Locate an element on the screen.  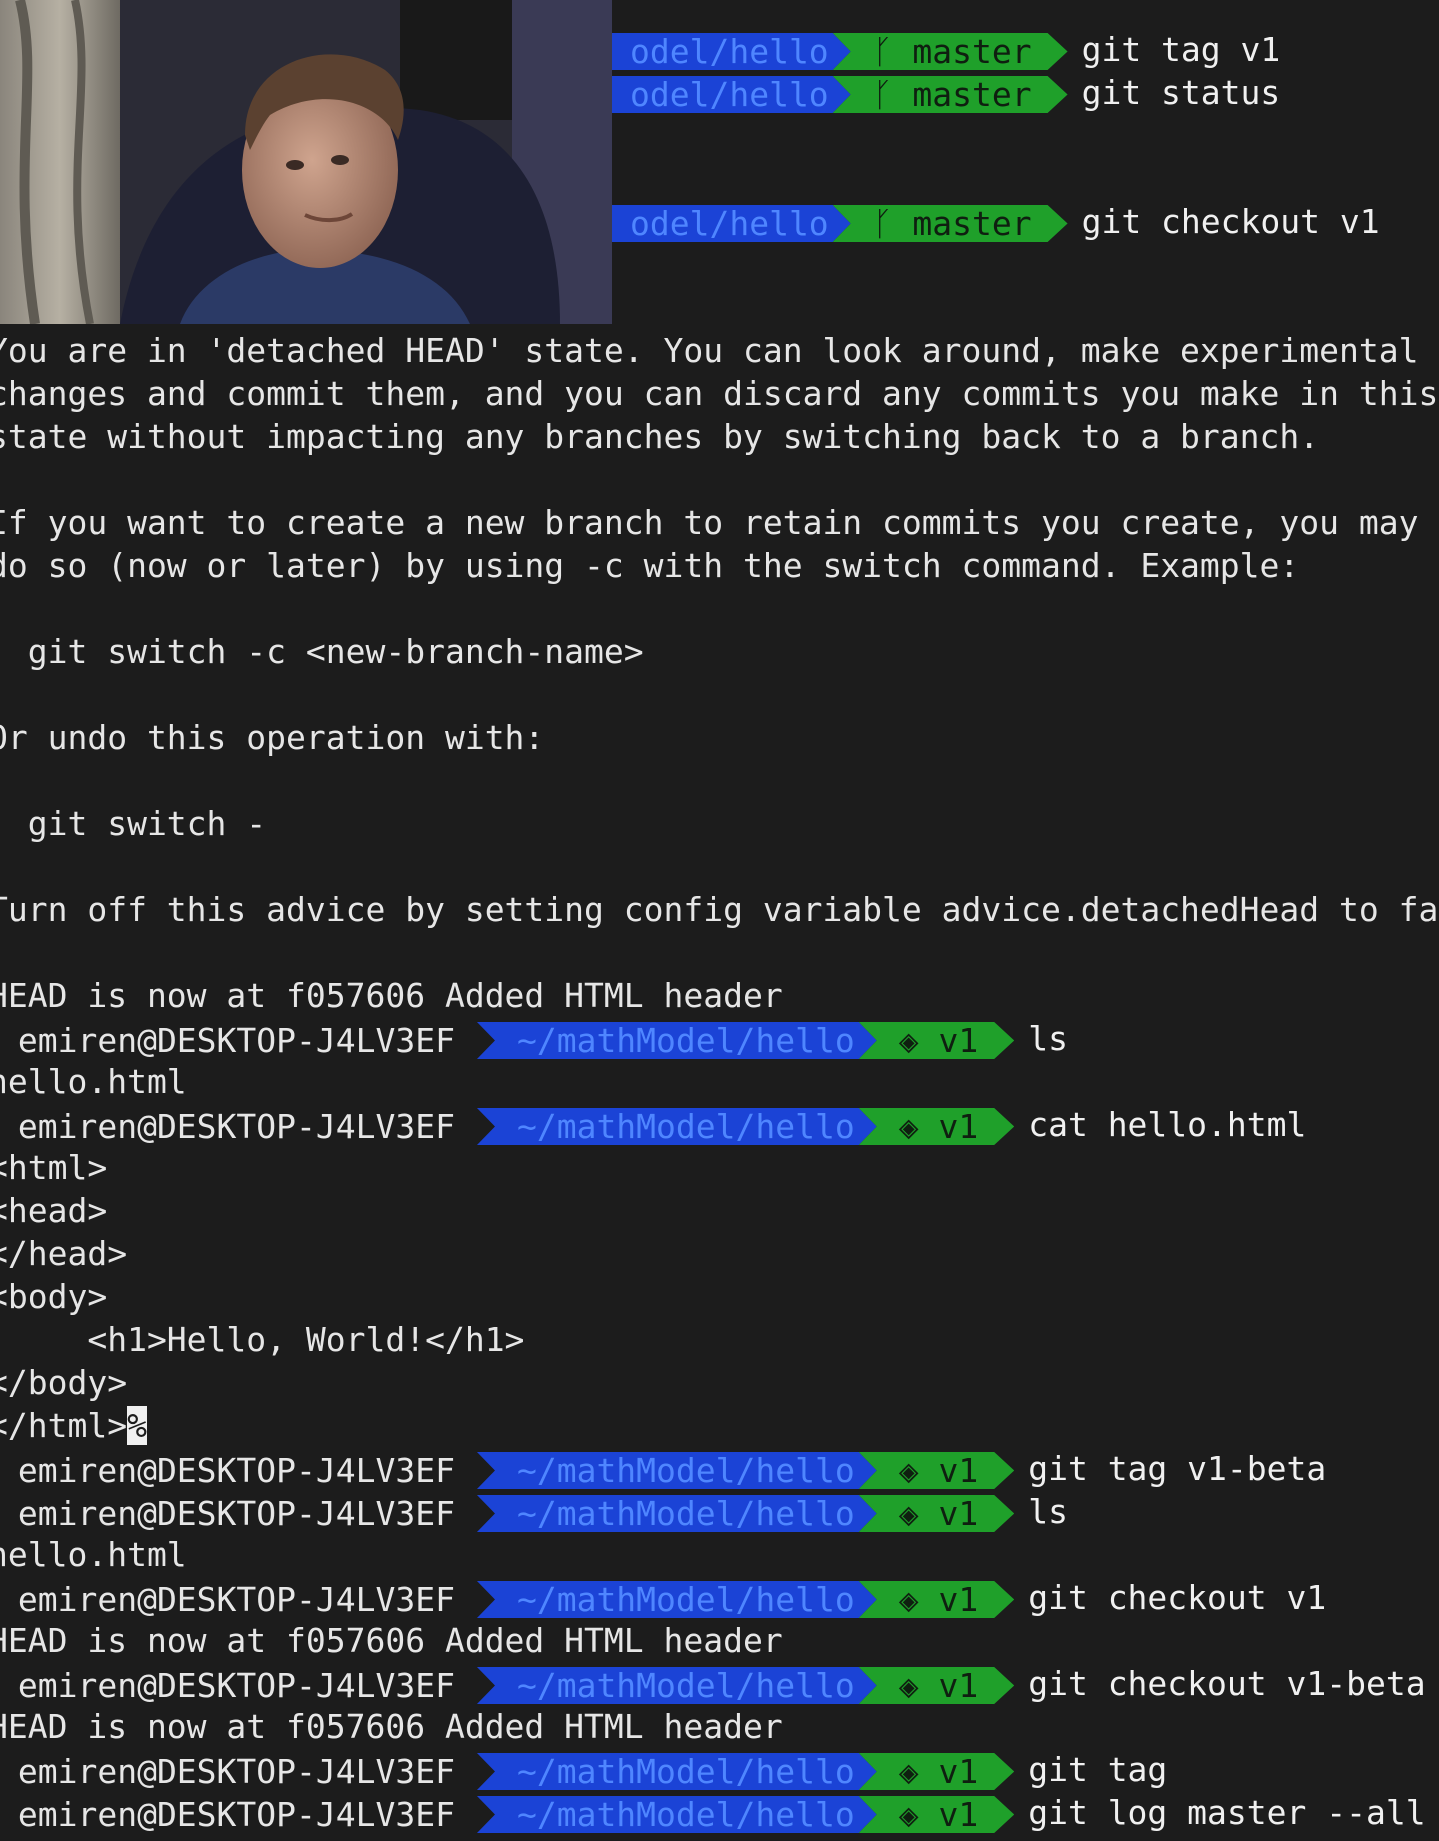
output-line: <h1>Hello, World!</h1> is located at coordinates (262, 1339).